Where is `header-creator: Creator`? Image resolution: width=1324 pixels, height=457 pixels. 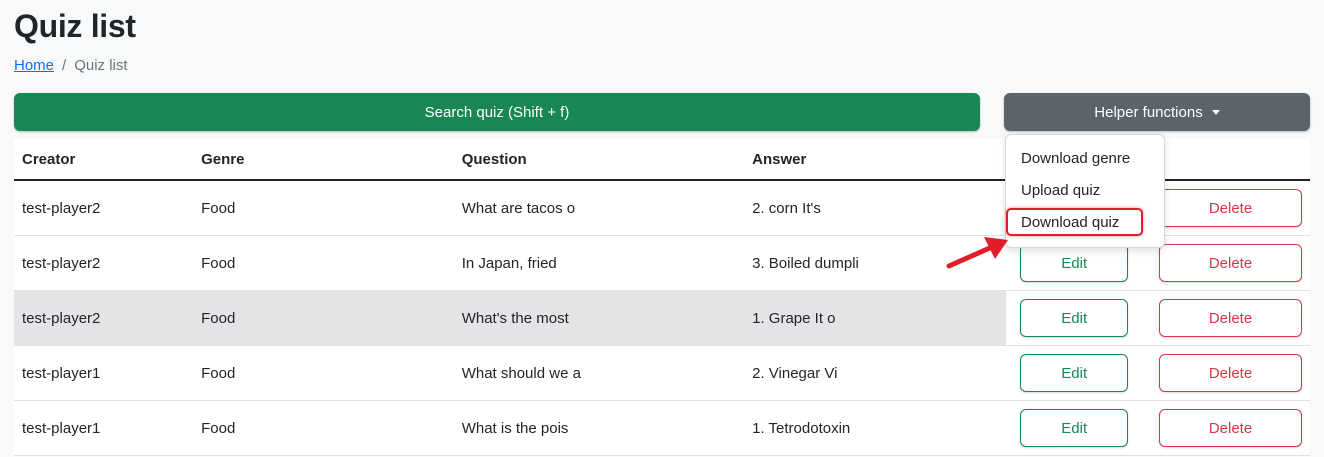
header-creator: Creator is located at coordinates (104, 160).